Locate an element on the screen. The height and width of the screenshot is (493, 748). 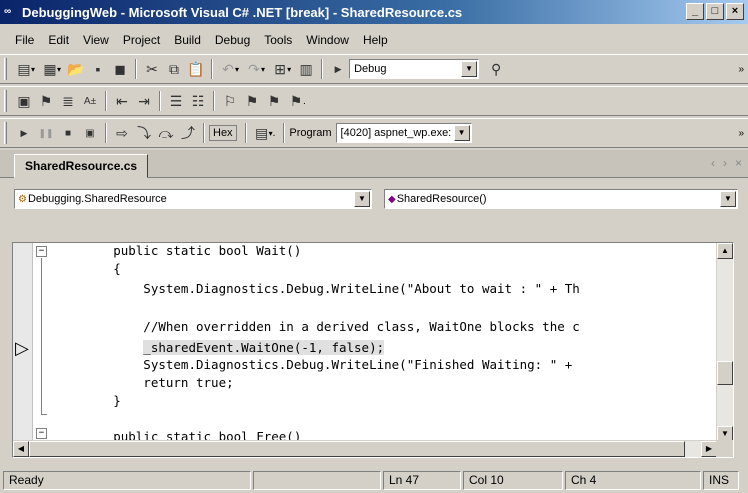
current-statement-line: _sharedEvent.WaitOne(-1, false); is located at coordinates (219, 348).